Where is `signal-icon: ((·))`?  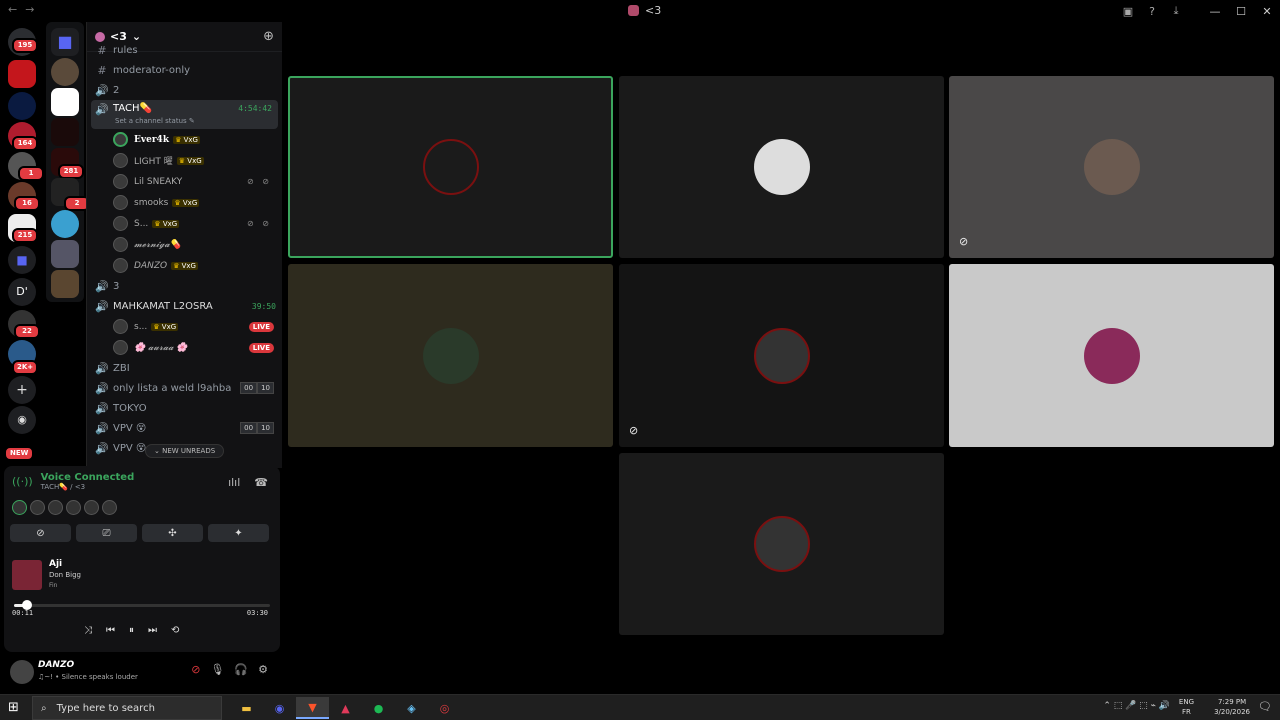 signal-icon: ((·)) is located at coordinates (22, 481).